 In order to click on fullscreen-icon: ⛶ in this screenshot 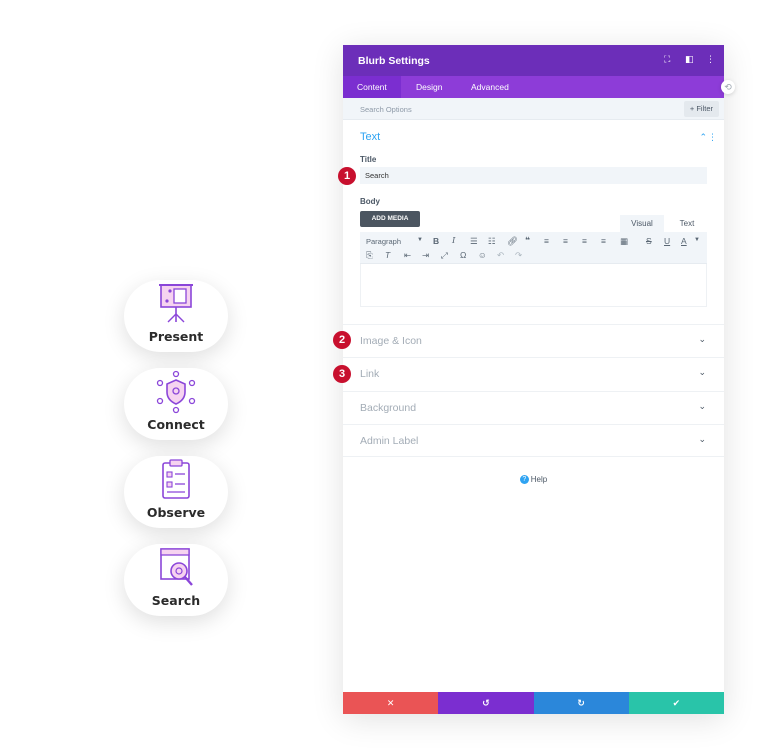, I will do `click(667, 59)`.